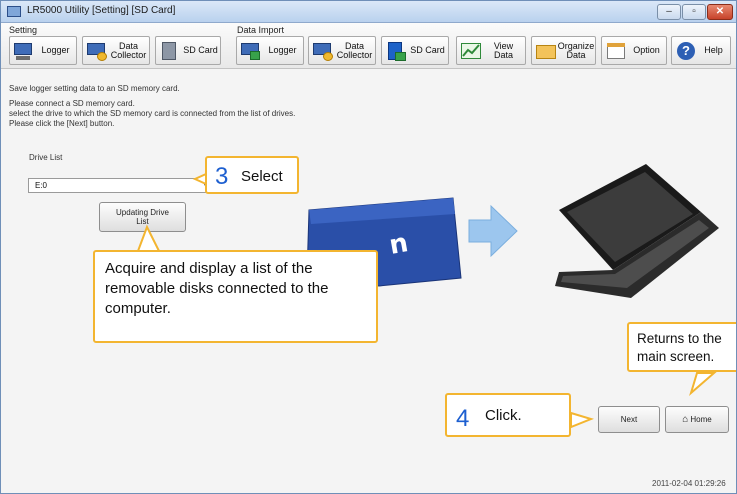 The width and height of the screenshot is (737, 494). Describe the element at coordinates (582, 420) in the screenshot. I see `click-callout-pointer` at that location.